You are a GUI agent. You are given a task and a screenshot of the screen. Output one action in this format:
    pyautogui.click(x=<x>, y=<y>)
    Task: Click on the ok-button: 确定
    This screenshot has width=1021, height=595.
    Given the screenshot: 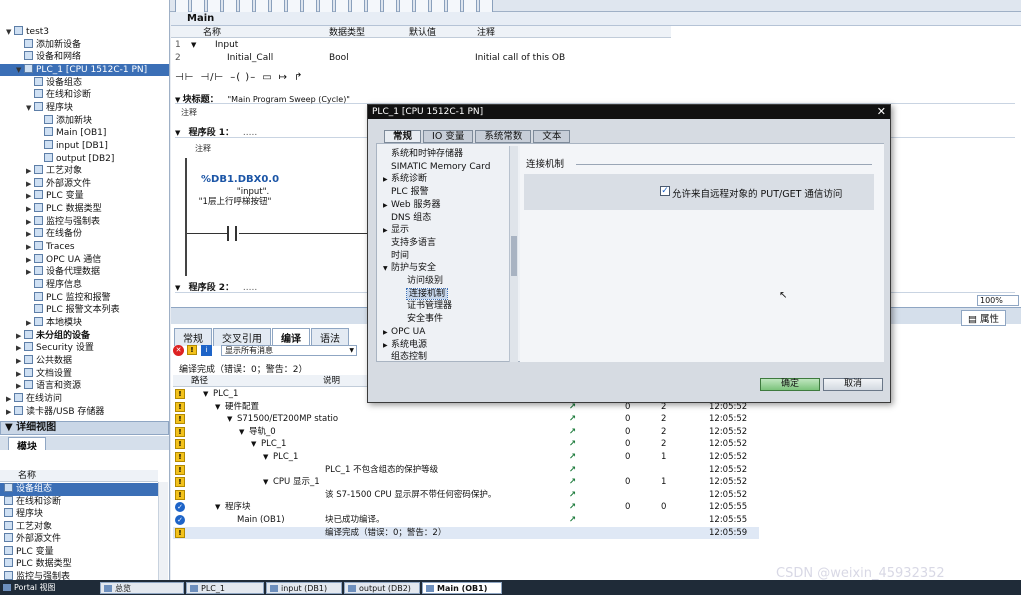 What is the action you would take?
    pyautogui.click(x=790, y=384)
    